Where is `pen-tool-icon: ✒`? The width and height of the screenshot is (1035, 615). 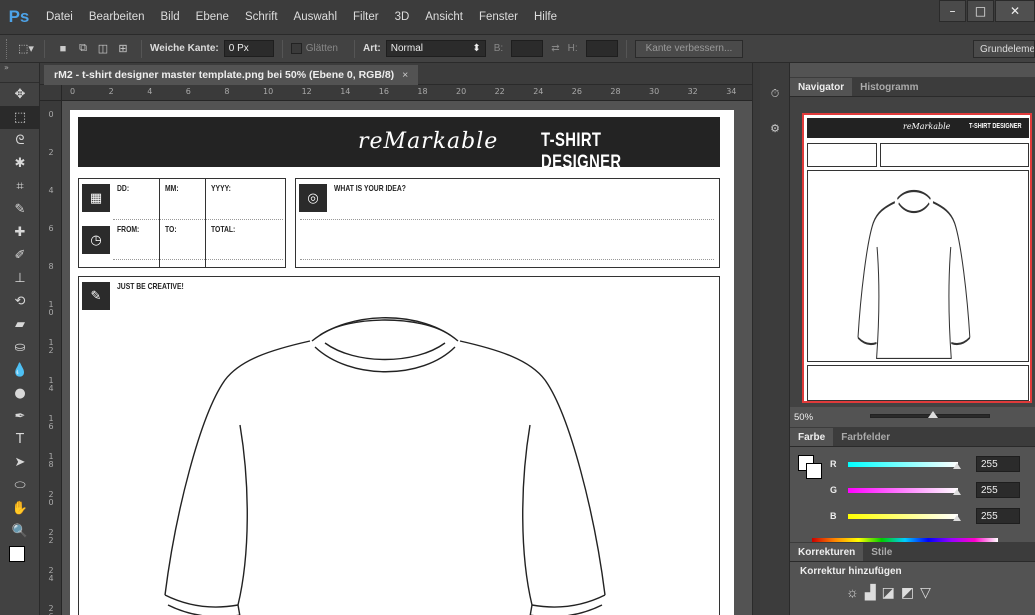 pen-tool-icon: ✒ is located at coordinates (20, 416).